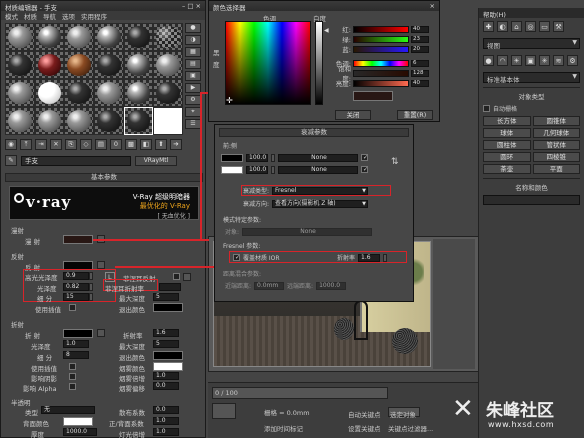 Image resolution: width=584 pixels, height=438 pixels. I want to click on uv-tiling-icon: ▤, so click(193, 64).